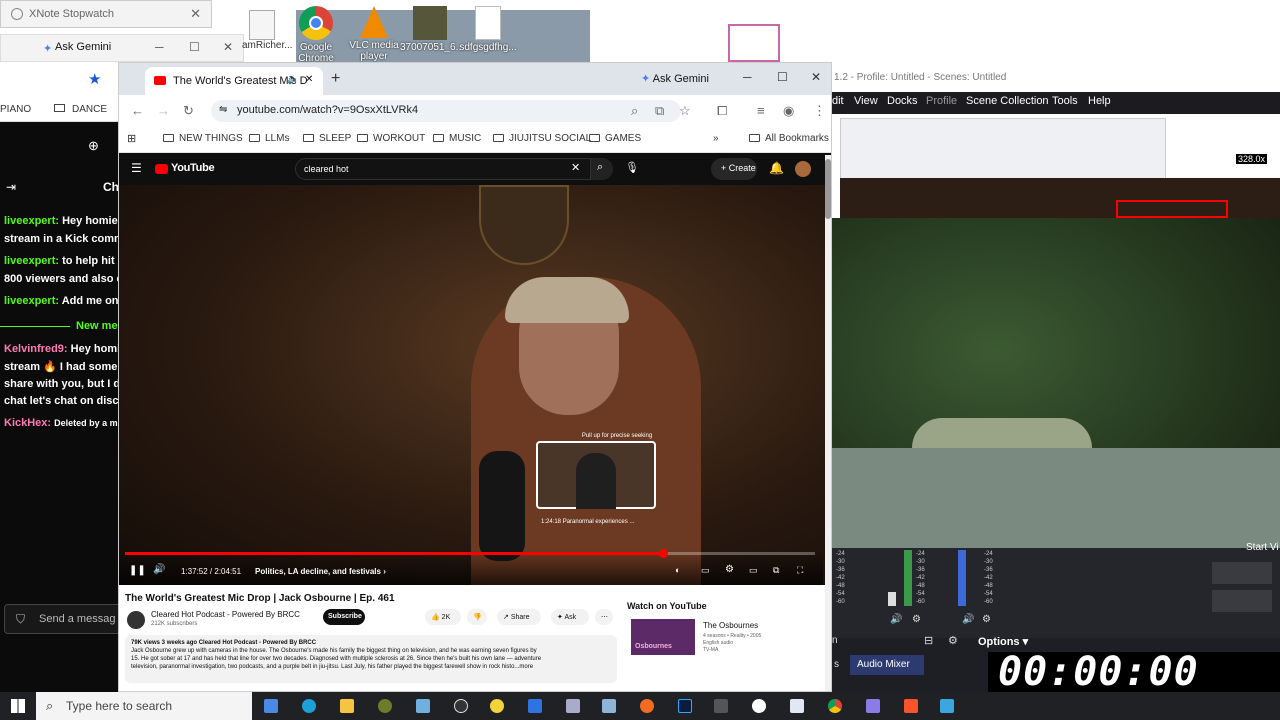  I want to click on dislike-button: 👎, so click(477, 617).